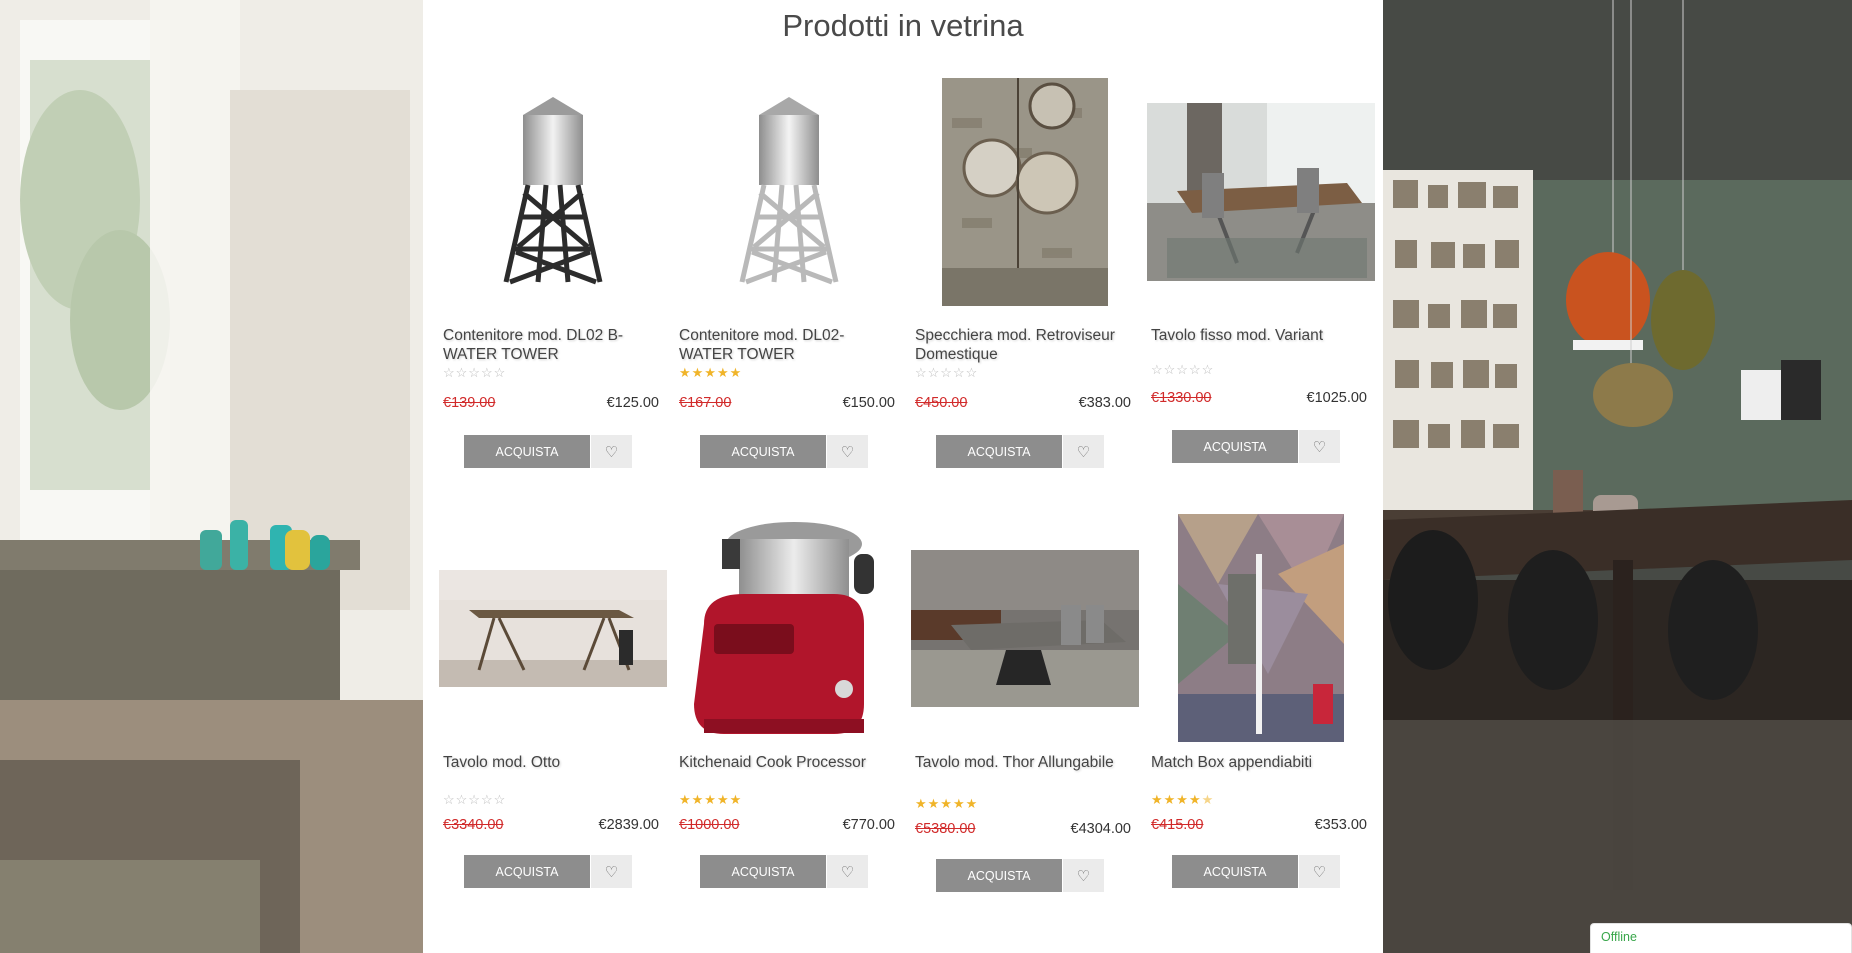  I want to click on product-name: Tavolo fisso mod. Variant, so click(1258, 335).